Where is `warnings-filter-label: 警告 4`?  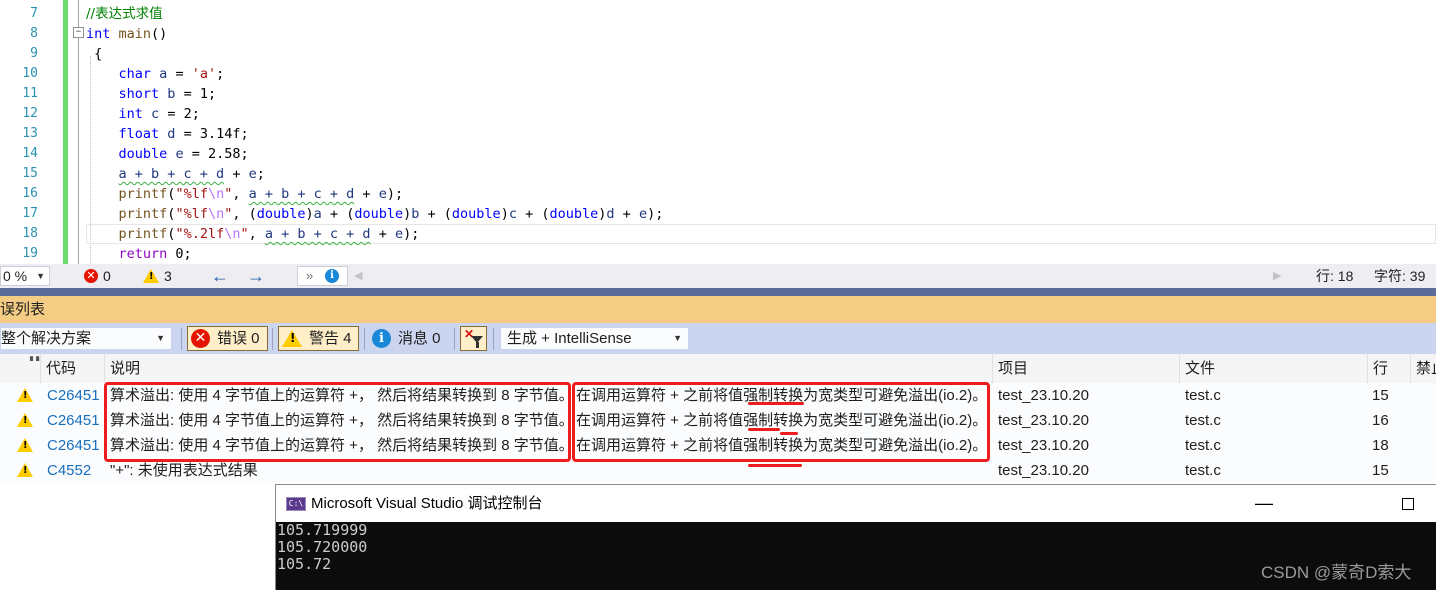
warnings-filter-label: 警告 4 is located at coordinates (330, 338).